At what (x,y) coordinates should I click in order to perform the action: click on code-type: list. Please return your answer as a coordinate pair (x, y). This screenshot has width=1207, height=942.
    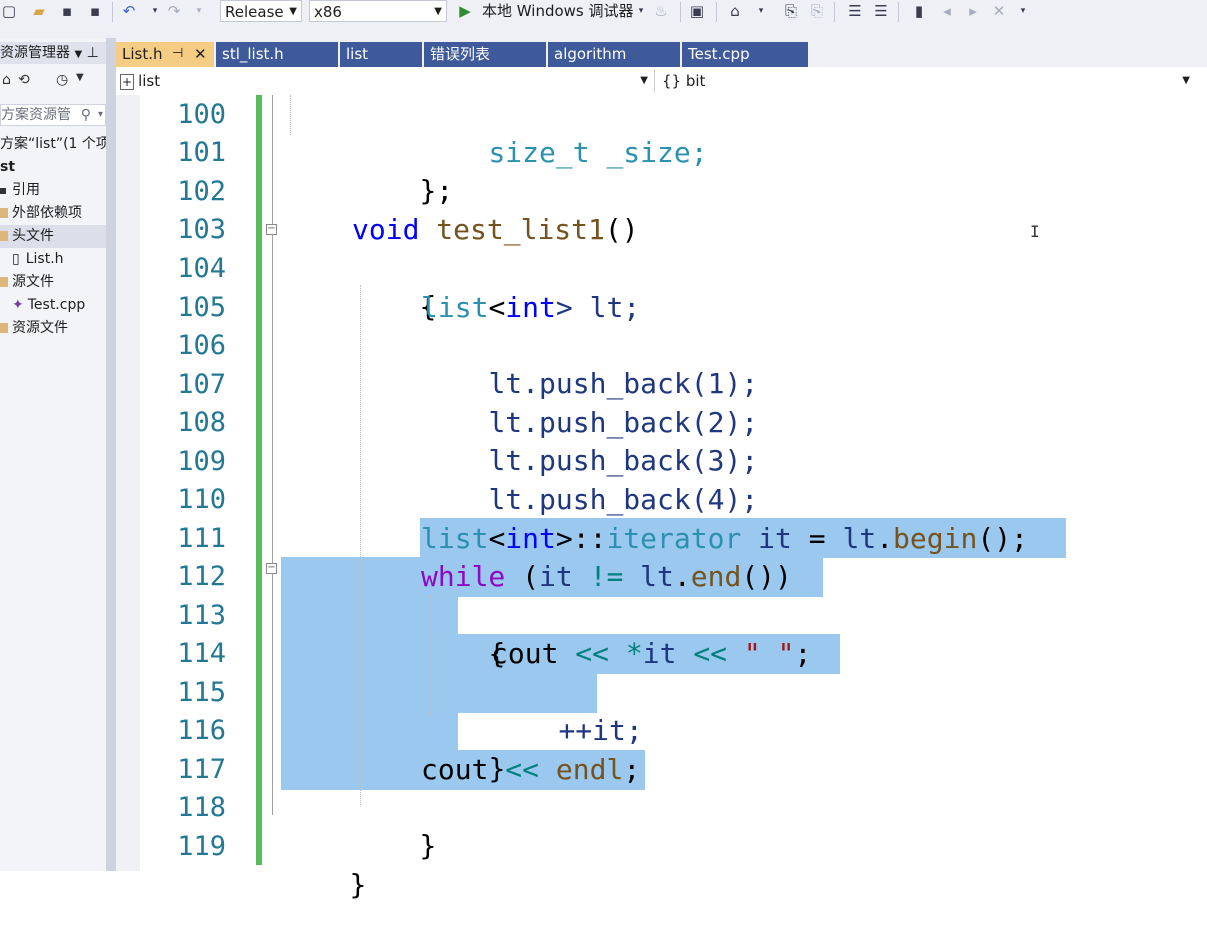
    Looking at the image, I should click on (455, 538).